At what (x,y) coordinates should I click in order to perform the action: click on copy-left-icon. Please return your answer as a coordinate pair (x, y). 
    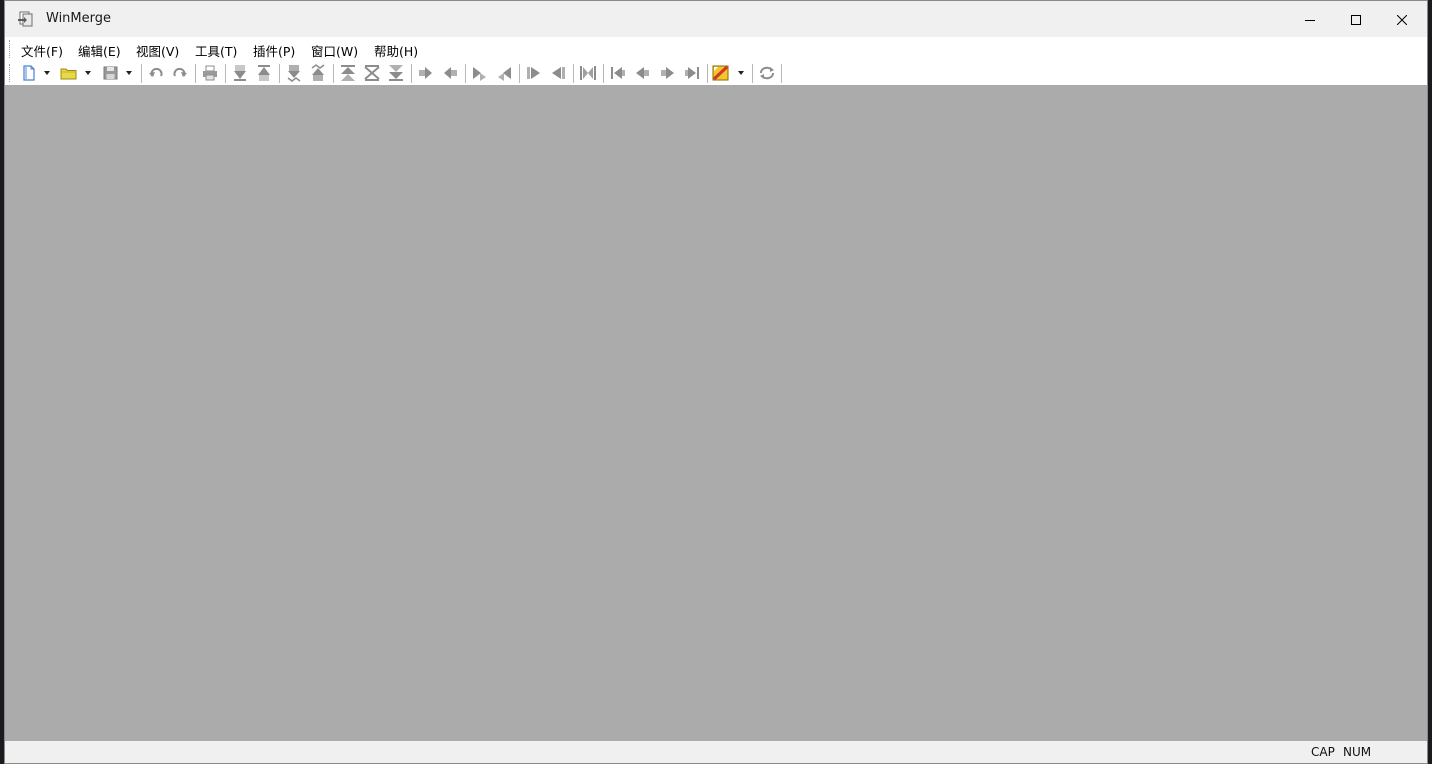
    Looking at the image, I should click on (450, 73).